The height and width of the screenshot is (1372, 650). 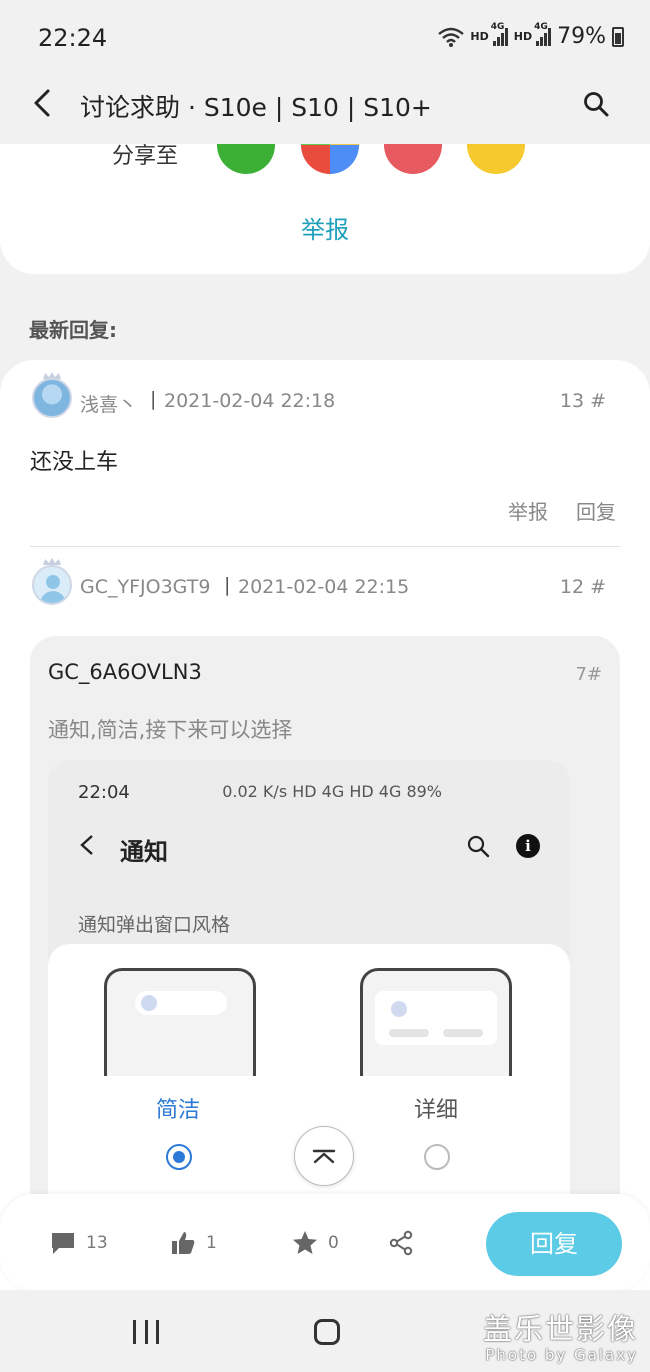 I want to click on network-gen-label-2: 4G, so click(x=541, y=26).